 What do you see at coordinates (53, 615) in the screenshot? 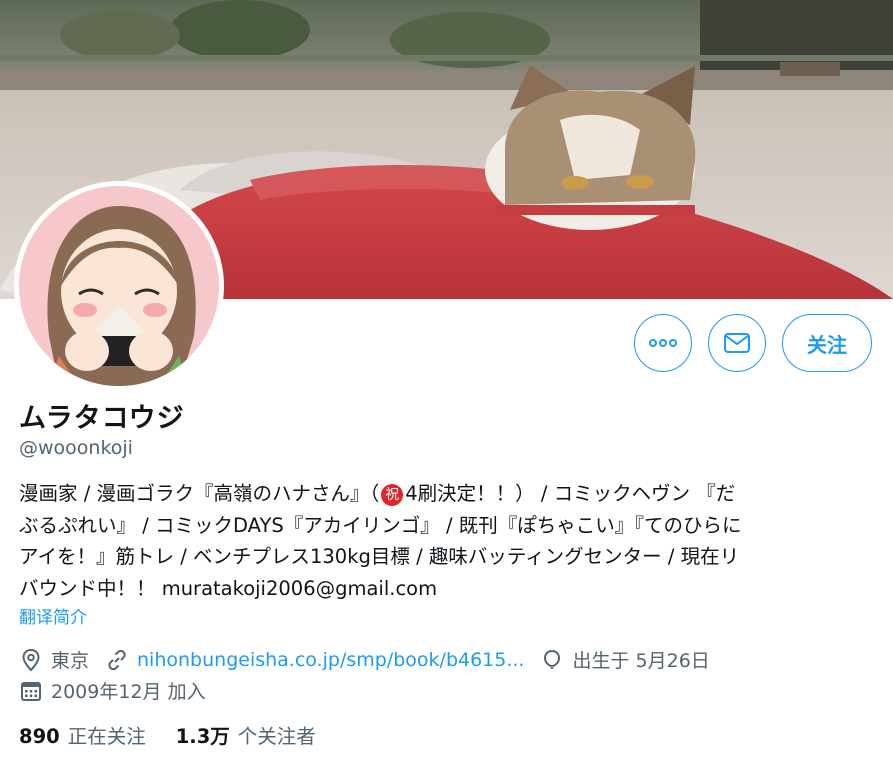
I see `translate-bio-link: 翻译简介` at bounding box center [53, 615].